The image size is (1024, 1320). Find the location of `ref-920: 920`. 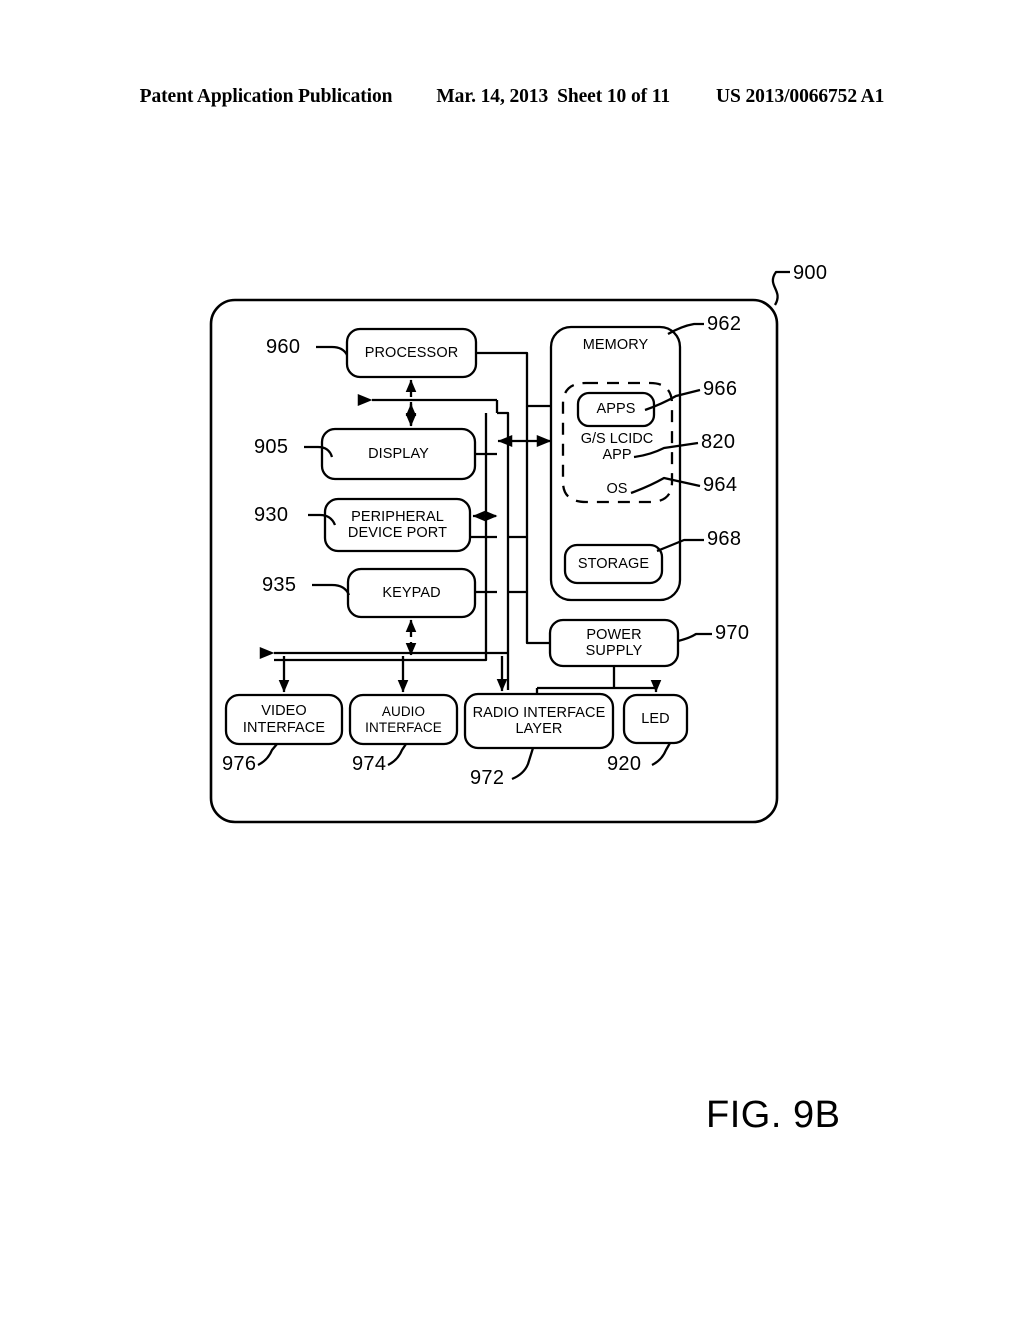

ref-920: 920 is located at coordinates (624, 764).